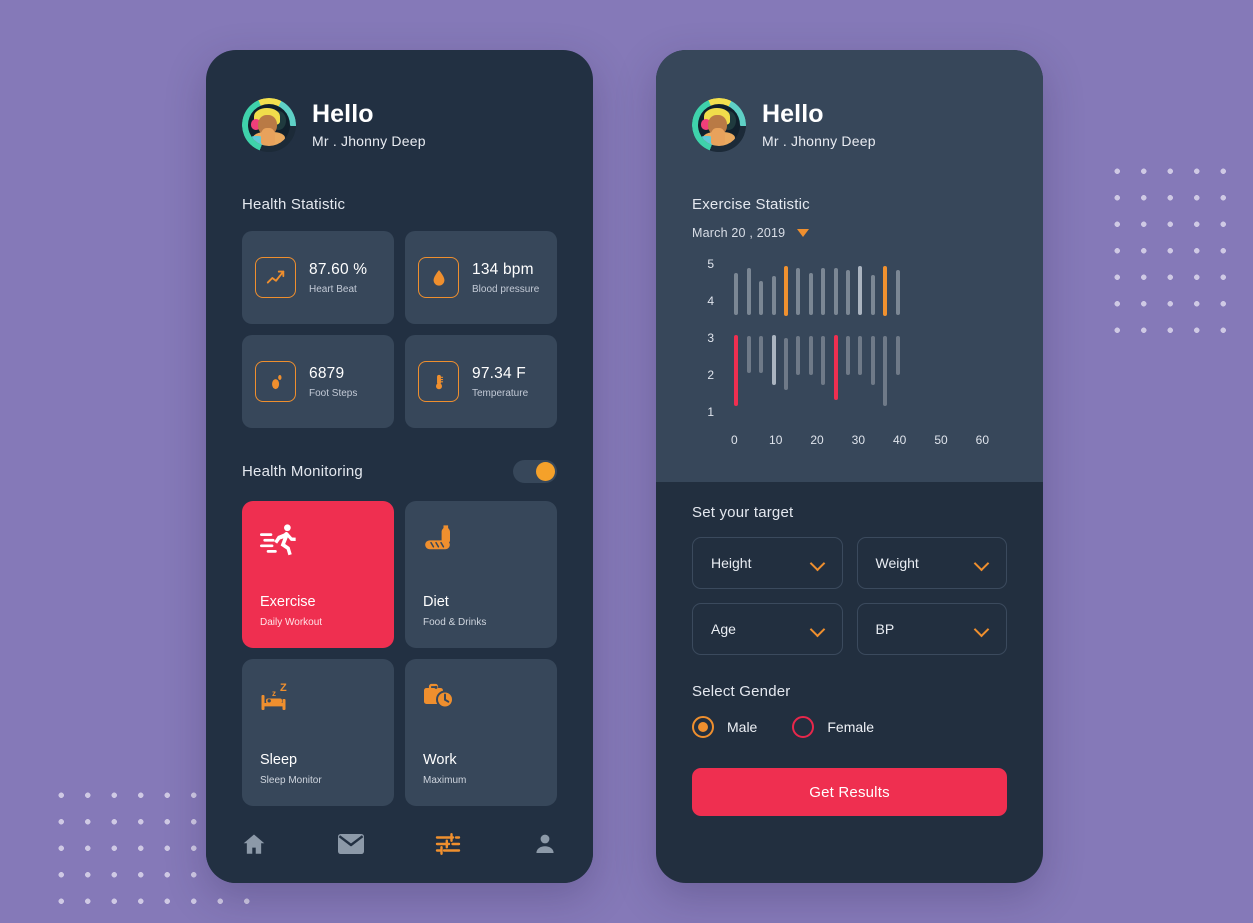  I want to click on select-age: Age, so click(767, 629).